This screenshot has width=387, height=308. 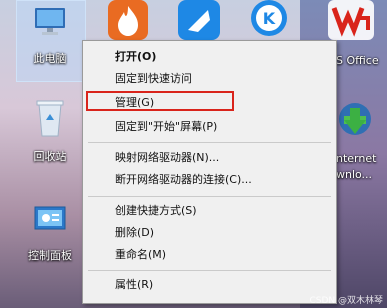 What do you see at coordinates (356, 158) in the screenshot?
I see `internet-label: nternet` at bounding box center [356, 158].